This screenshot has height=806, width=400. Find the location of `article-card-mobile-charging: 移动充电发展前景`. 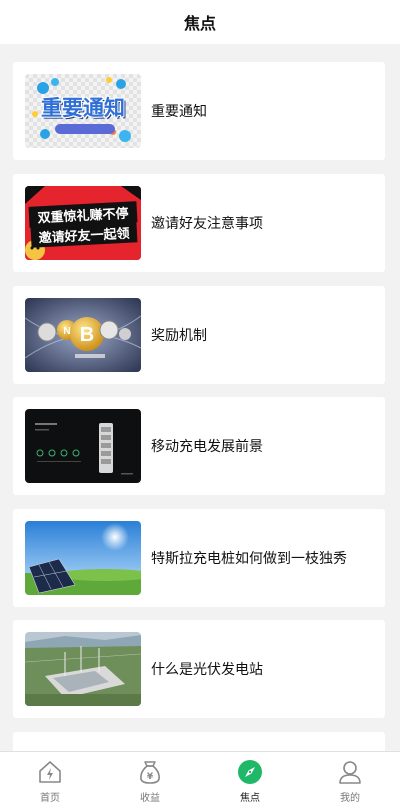

article-card-mobile-charging: 移动充电发展前景 is located at coordinates (199, 446).